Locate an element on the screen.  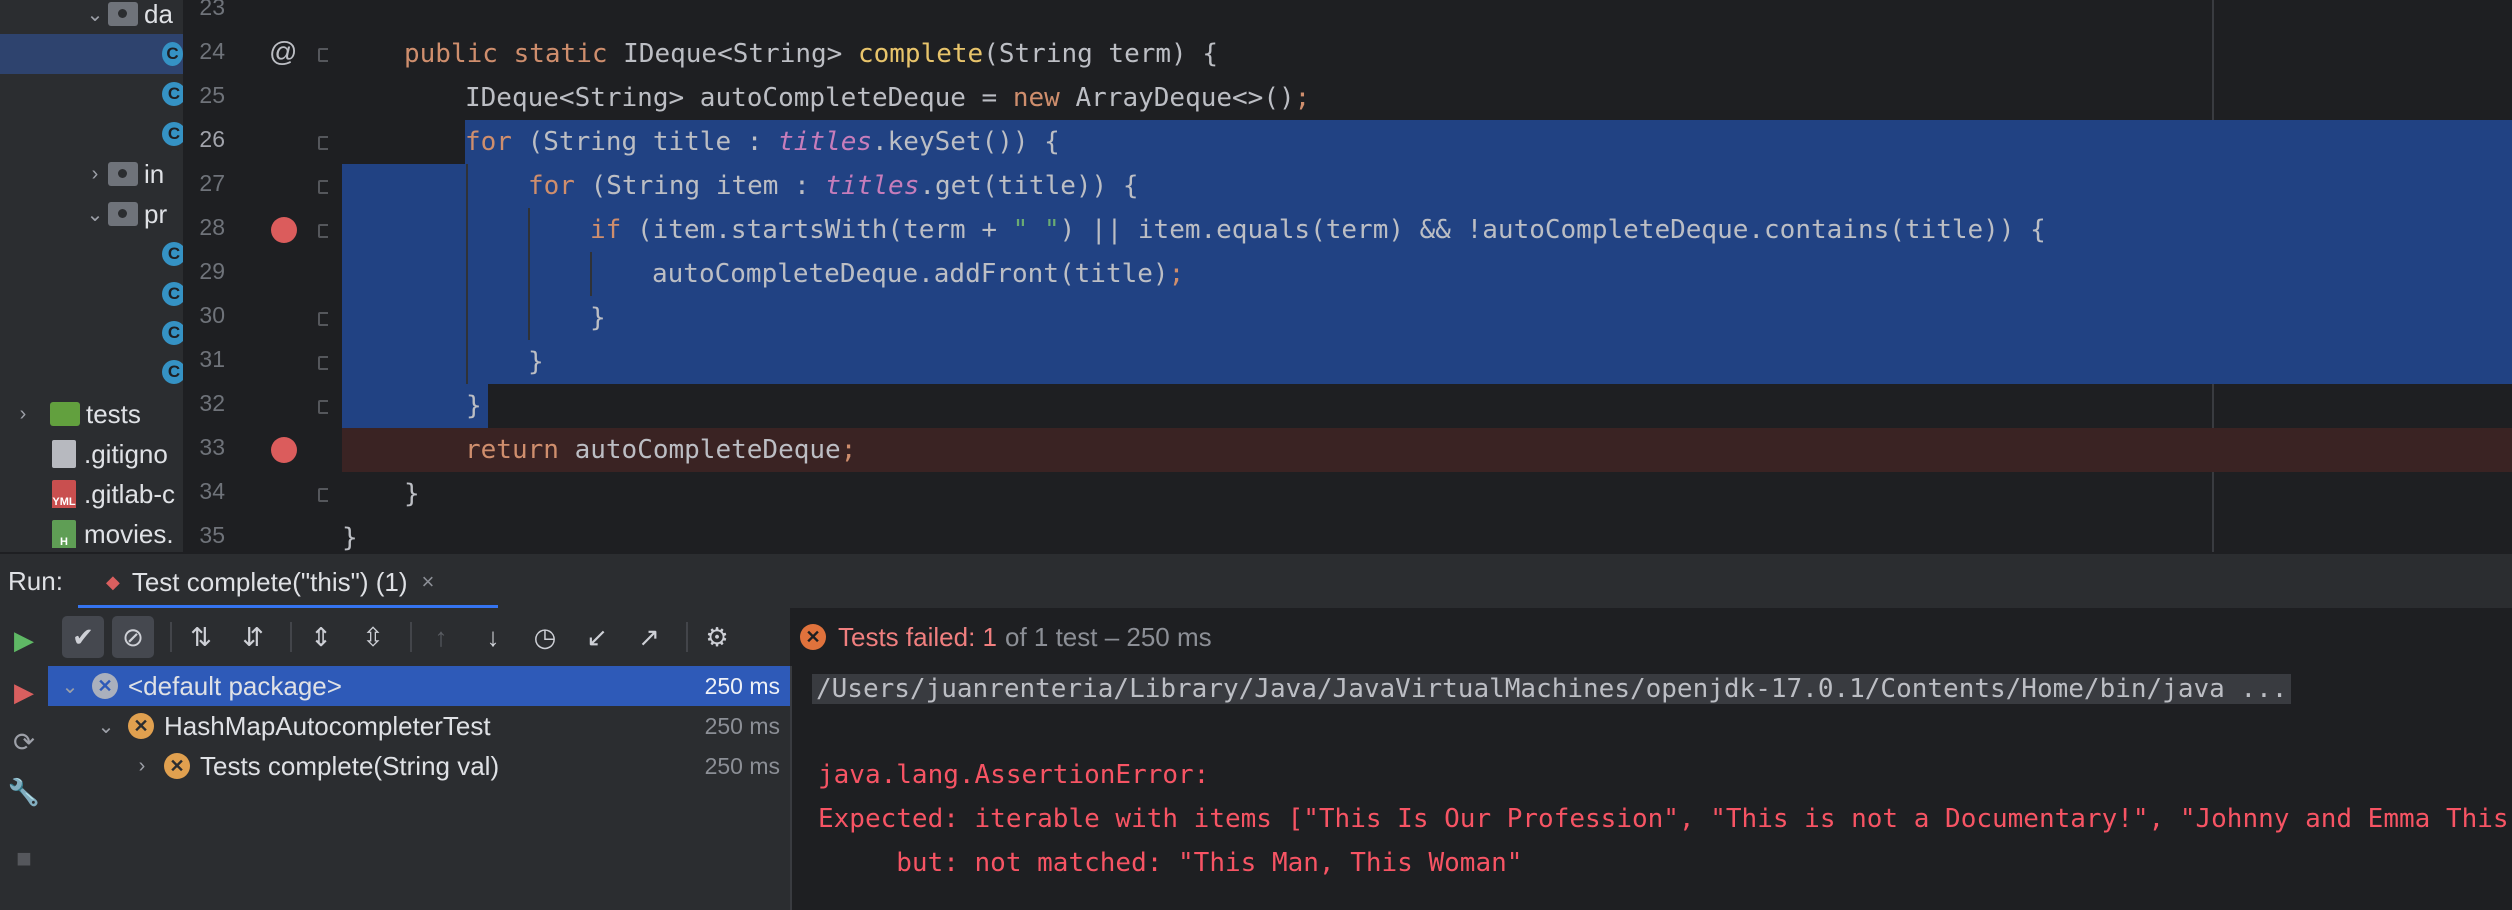
code-line-33-breakpoint: return autoCompleteDeque; is located at coordinates (1427, 450).